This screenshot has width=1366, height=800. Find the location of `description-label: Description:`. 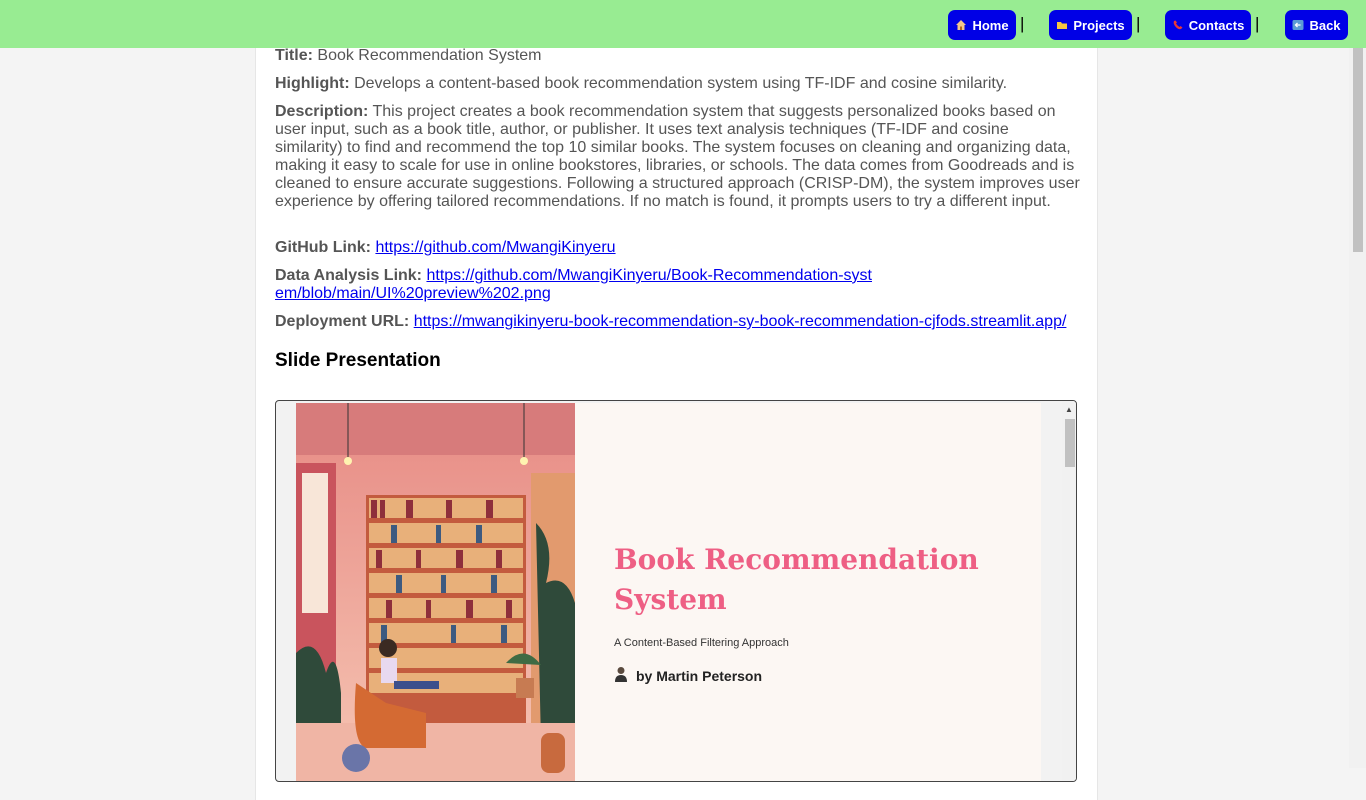

description-label: Description: is located at coordinates (322, 111).